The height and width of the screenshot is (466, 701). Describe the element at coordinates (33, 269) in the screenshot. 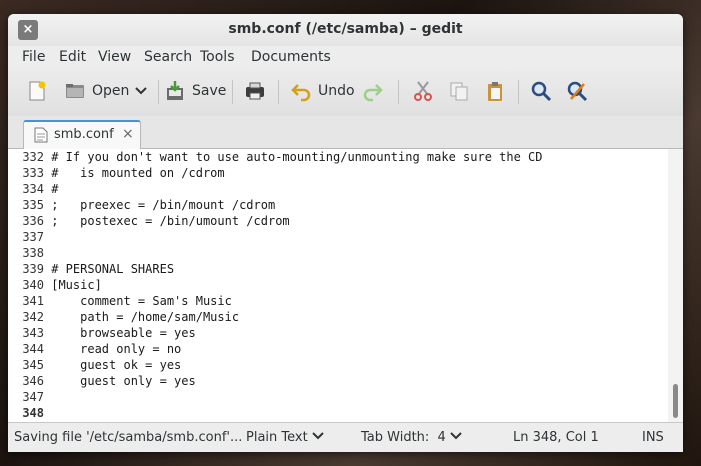

I see `line-number: 339` at that location.